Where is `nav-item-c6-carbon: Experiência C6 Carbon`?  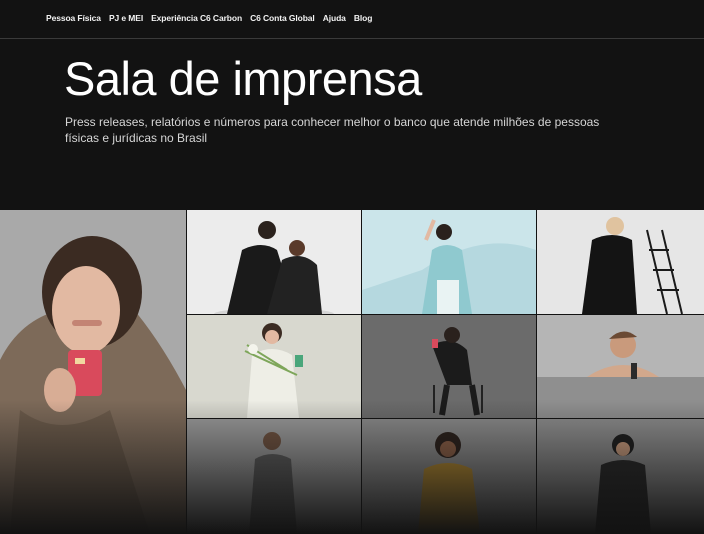
nav-item-c6-carbon: Experiência C6 Carbon is located at coordinates (196, 18).